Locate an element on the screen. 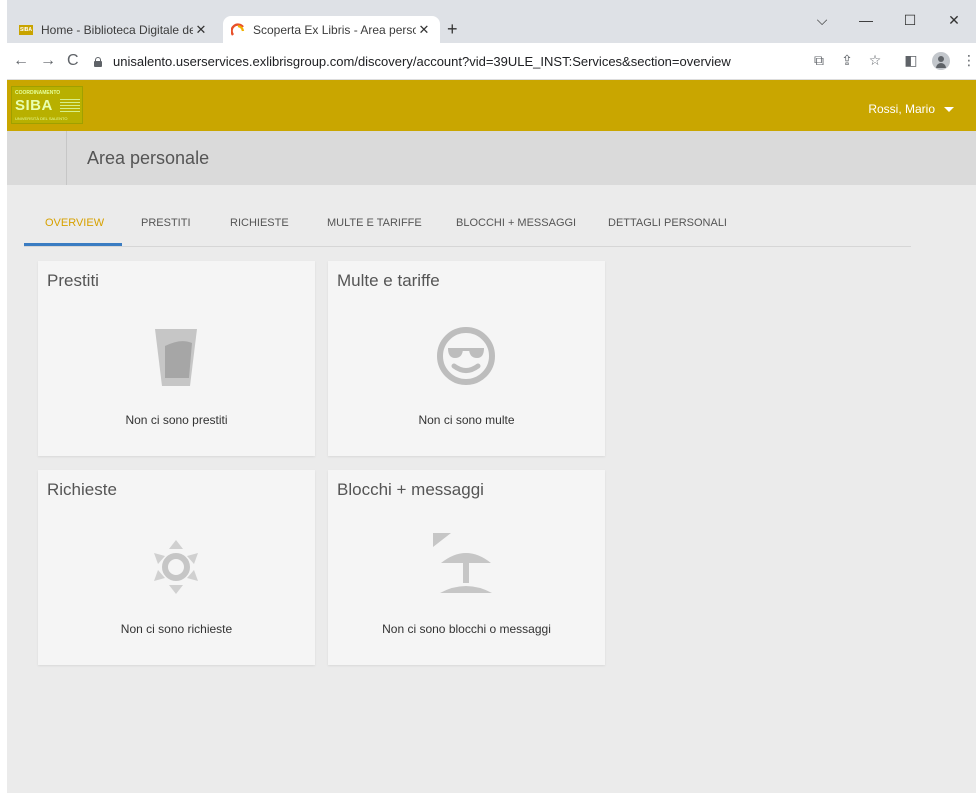  glass-icon is located at coordinates (176, 357).